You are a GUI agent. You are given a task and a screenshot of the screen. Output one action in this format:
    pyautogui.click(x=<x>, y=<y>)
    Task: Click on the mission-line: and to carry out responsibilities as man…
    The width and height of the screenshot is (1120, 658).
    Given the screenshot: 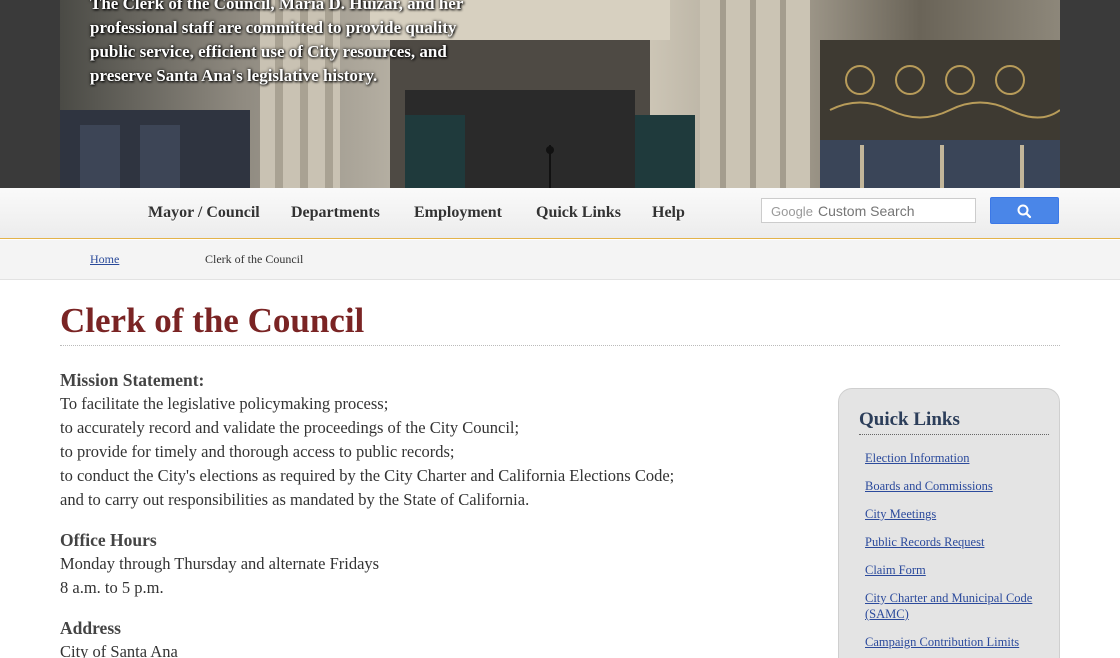 What is the action you would take?
    pyautogui.click(x=295, y=499)
    